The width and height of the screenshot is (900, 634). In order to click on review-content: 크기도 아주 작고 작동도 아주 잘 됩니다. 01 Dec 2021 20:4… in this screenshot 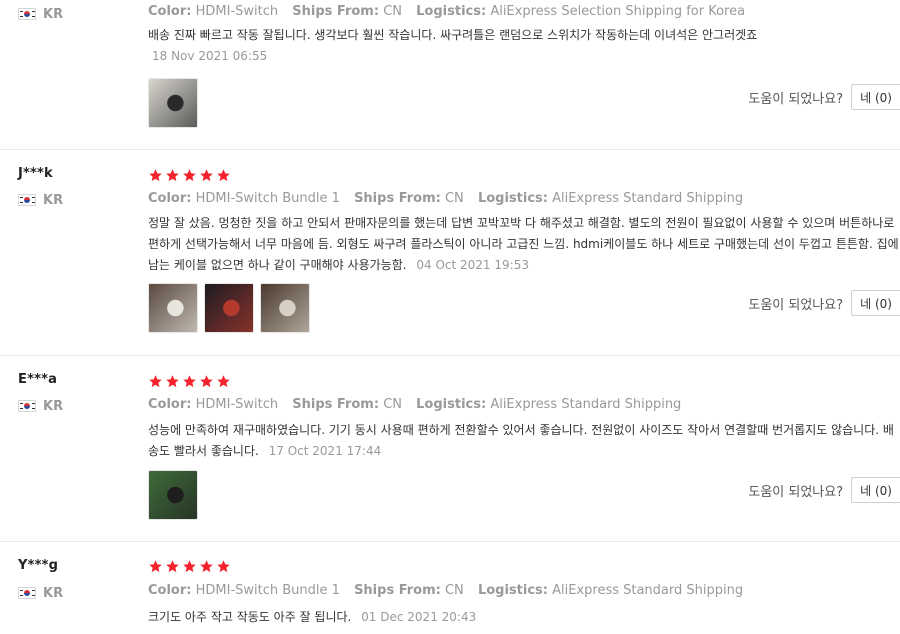, I will do `click(524, 617)`.